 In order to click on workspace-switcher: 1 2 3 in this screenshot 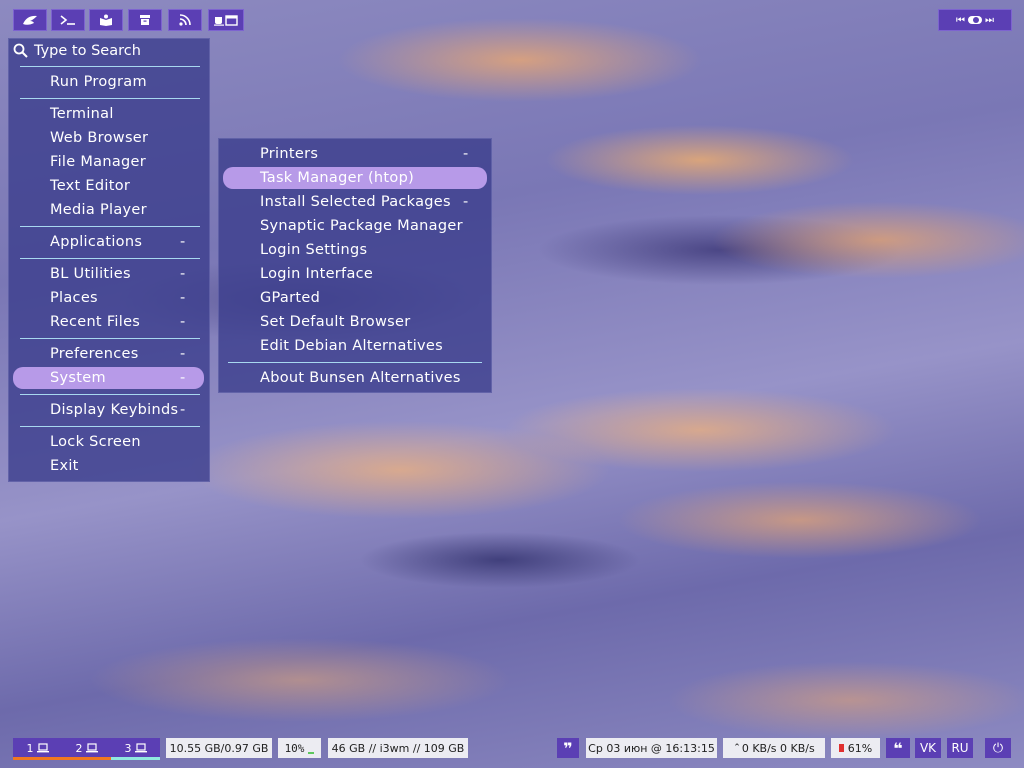, I will do `click(86, 749)`.